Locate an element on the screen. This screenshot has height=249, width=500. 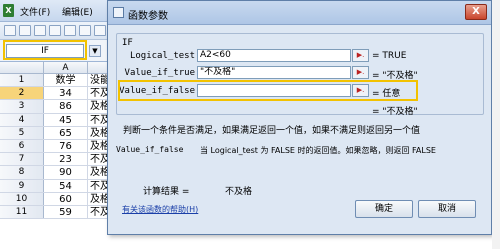
value-if-false-highlight is located at coordinates (268, 90).